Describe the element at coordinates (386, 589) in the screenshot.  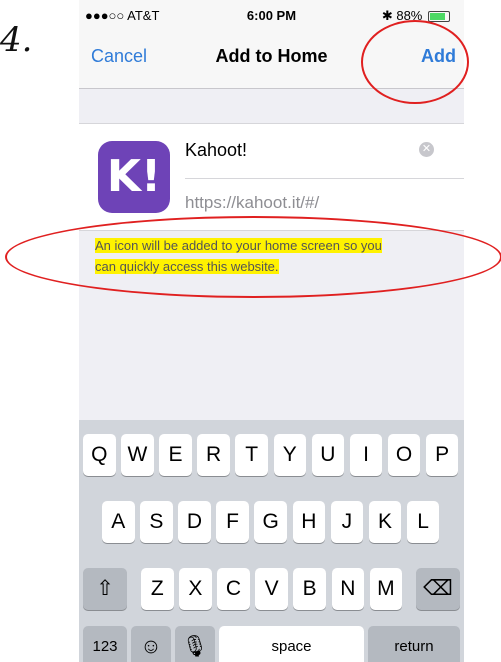
I see `key-m: M` at that location.